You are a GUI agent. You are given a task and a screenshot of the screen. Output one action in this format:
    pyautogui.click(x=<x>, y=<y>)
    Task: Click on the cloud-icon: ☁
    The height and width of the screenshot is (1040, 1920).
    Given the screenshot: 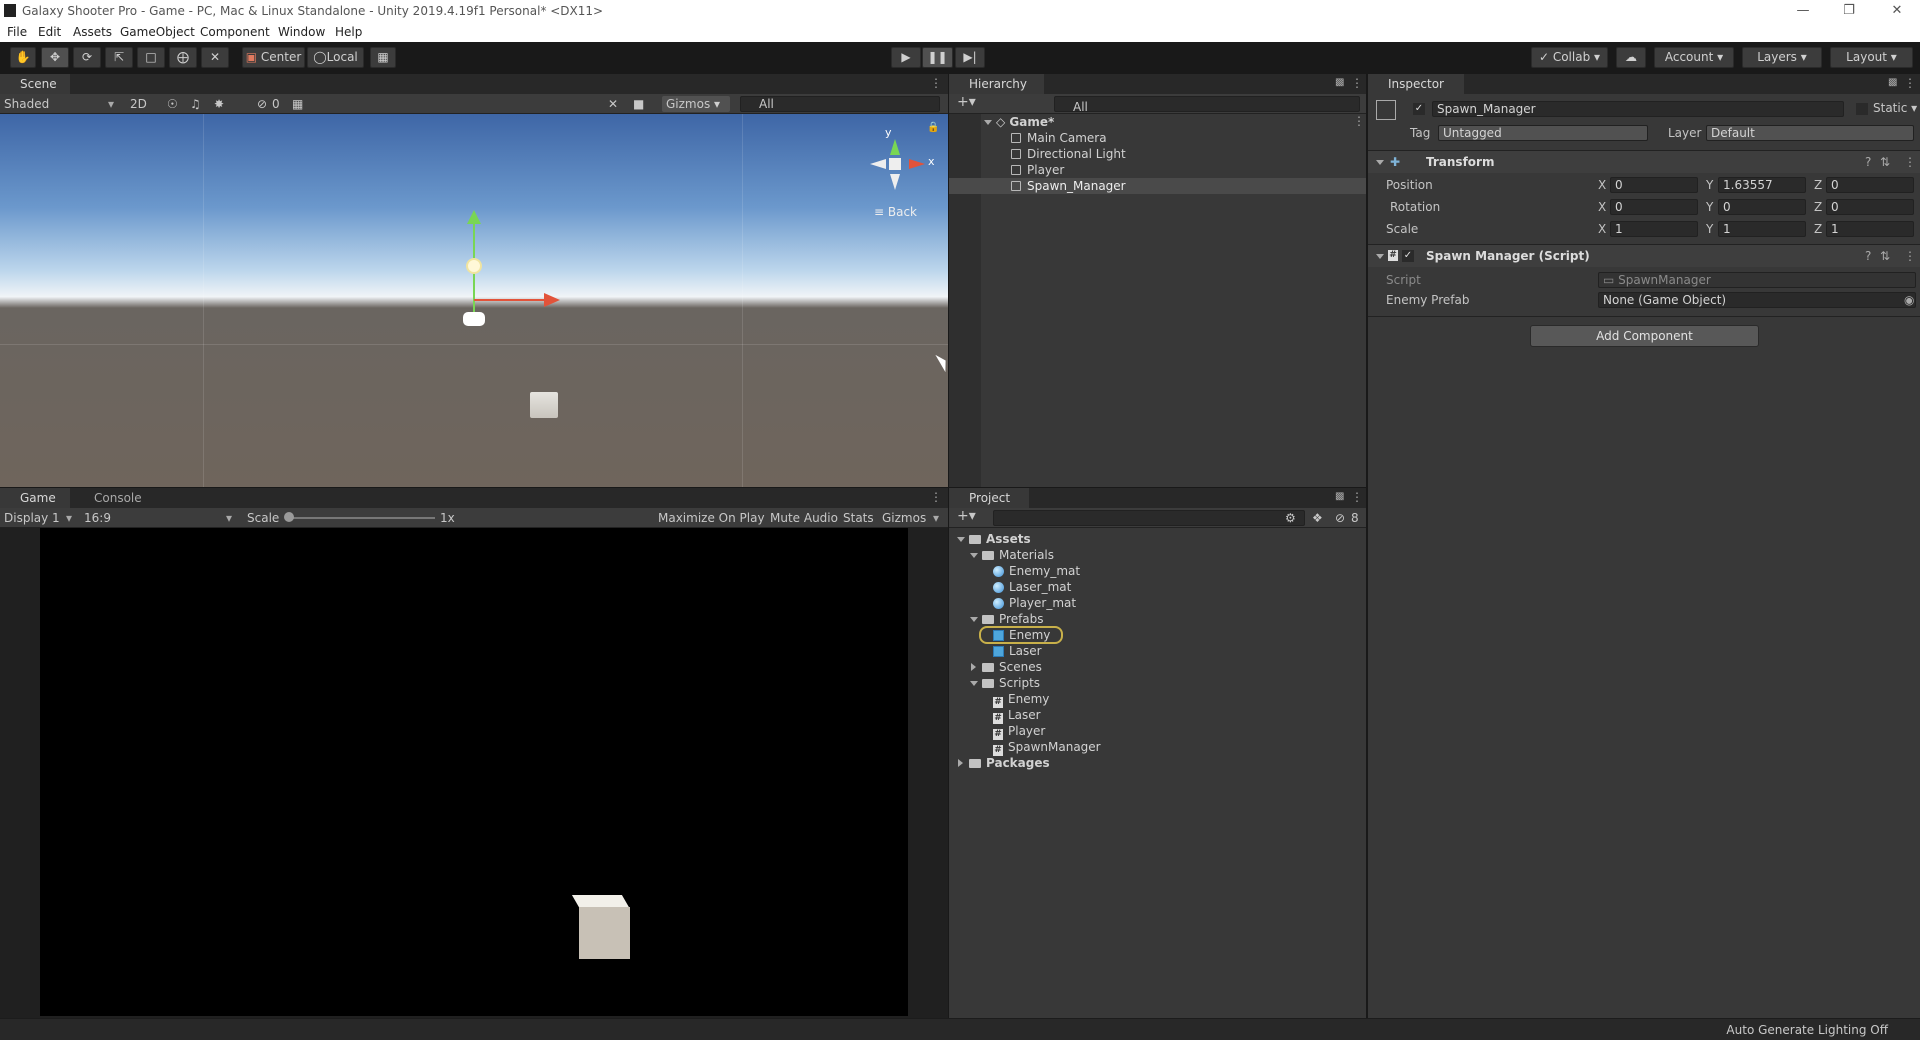 What is the action you would take?
    pyautogui.click(x=1631, y=57)
    